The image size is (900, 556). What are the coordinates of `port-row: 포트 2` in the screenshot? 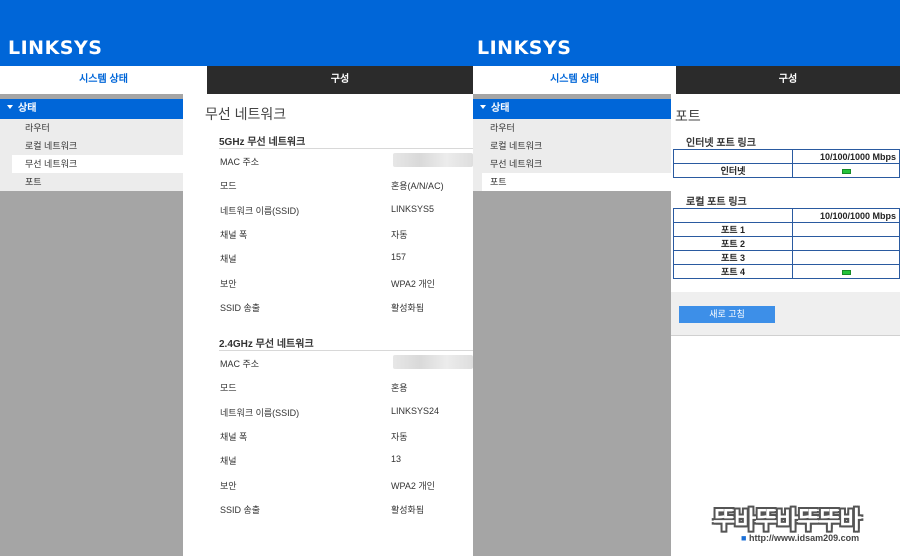 It's located at (786, 243).